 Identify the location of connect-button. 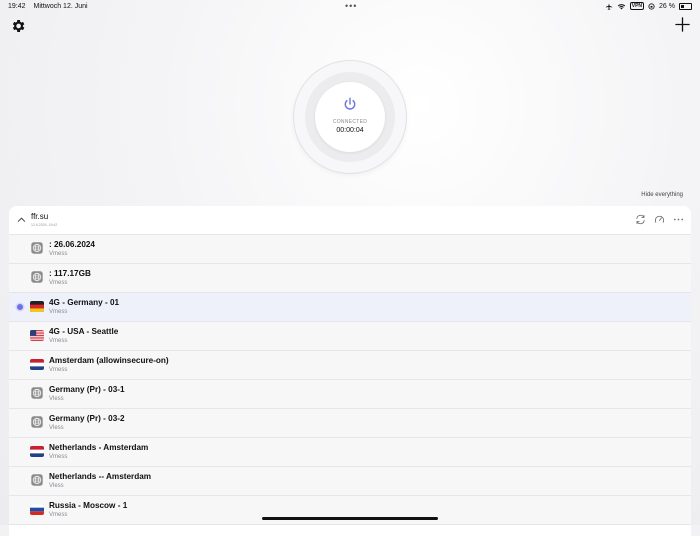
(350, 117).